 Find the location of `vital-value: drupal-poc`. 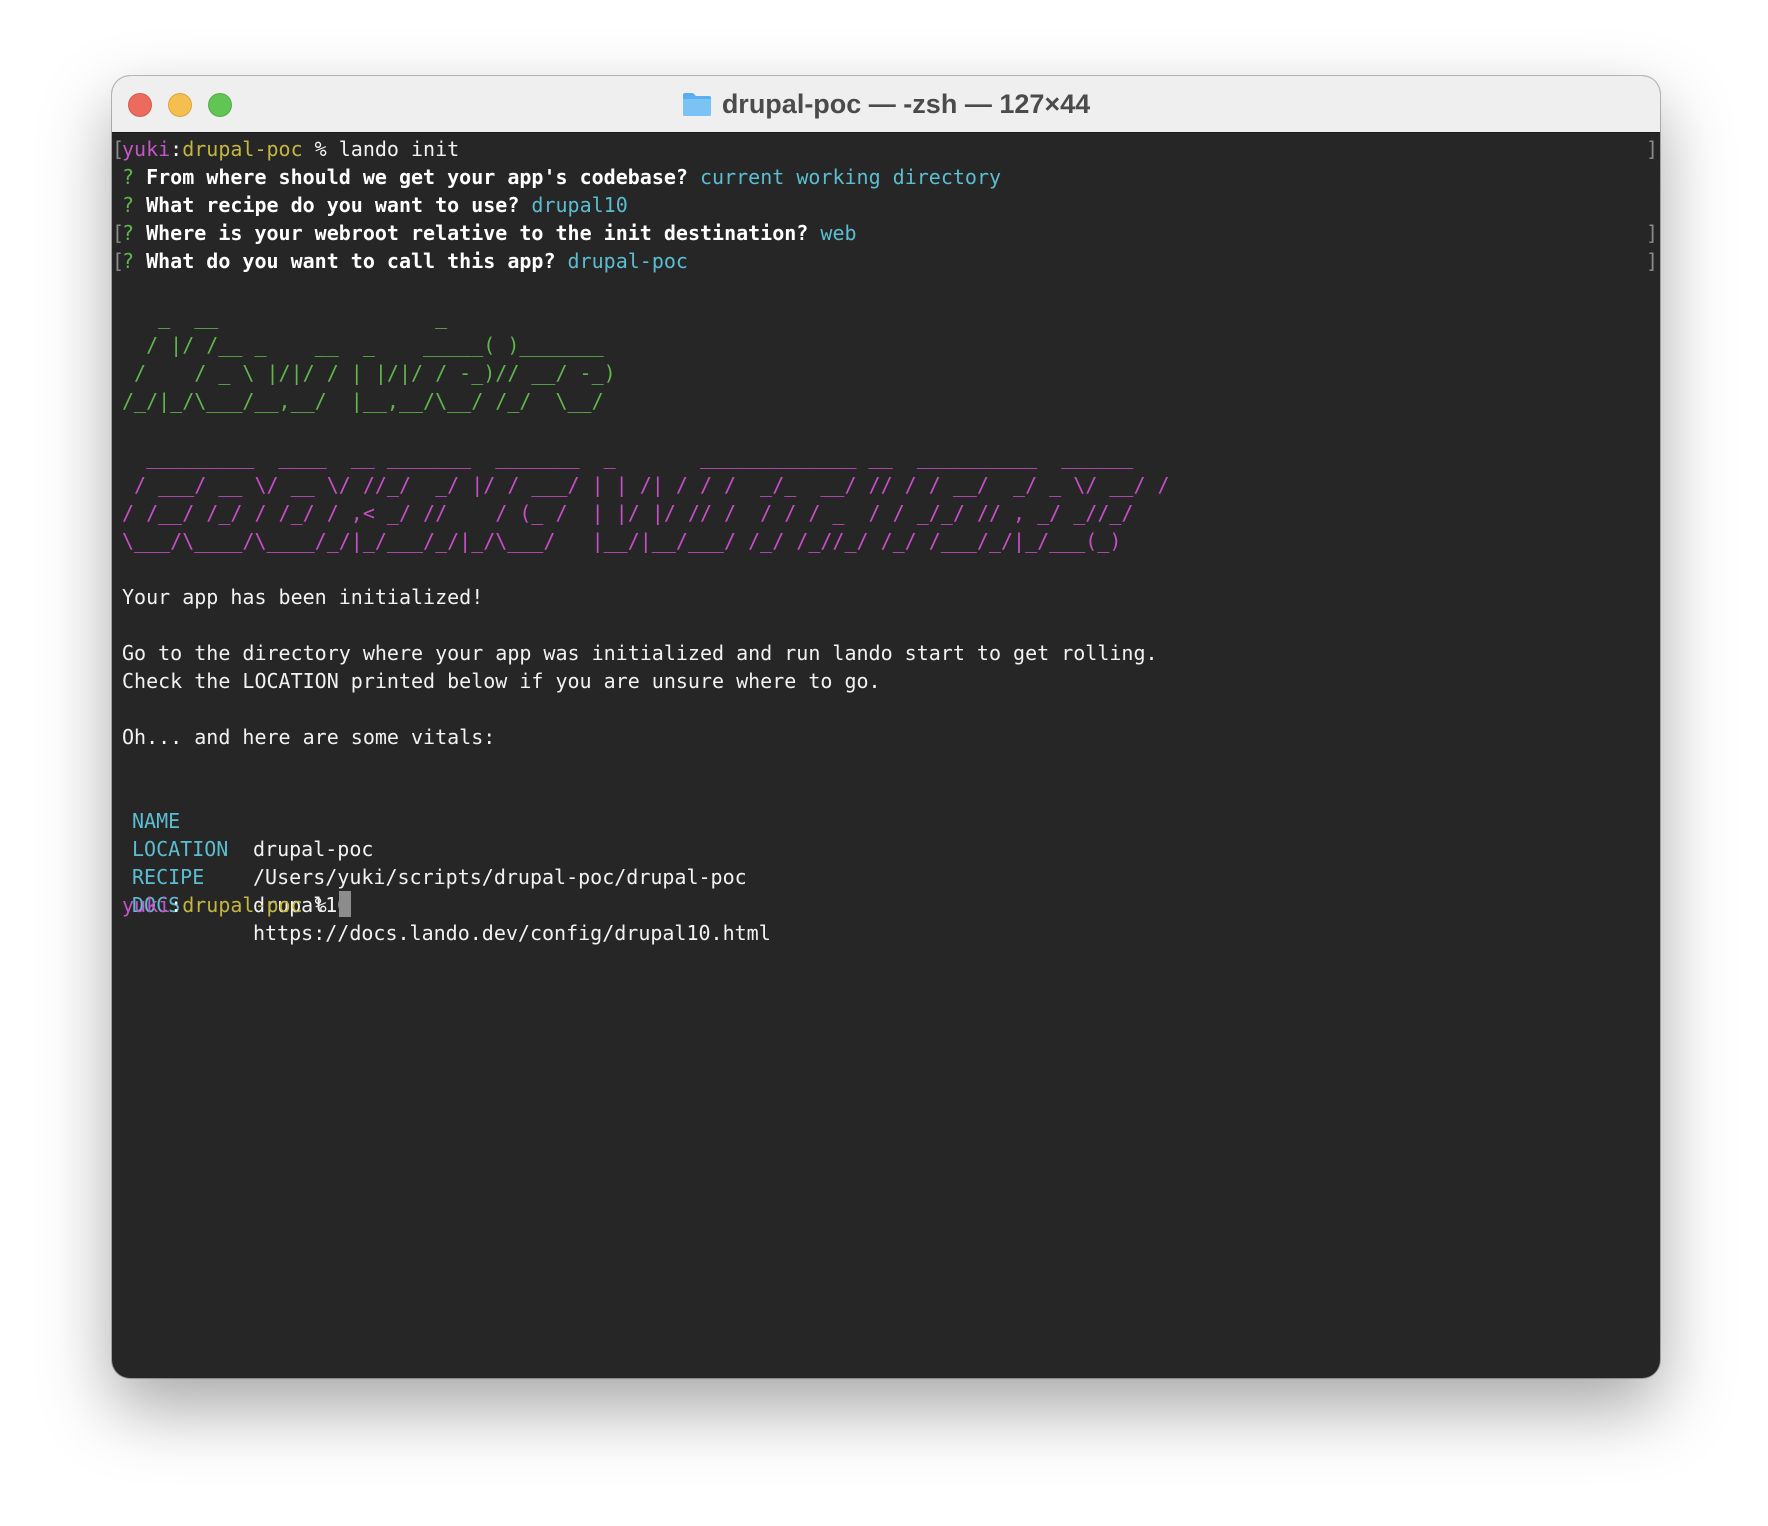

vital-value: drupal-poc is located at coordinates (313, 849).